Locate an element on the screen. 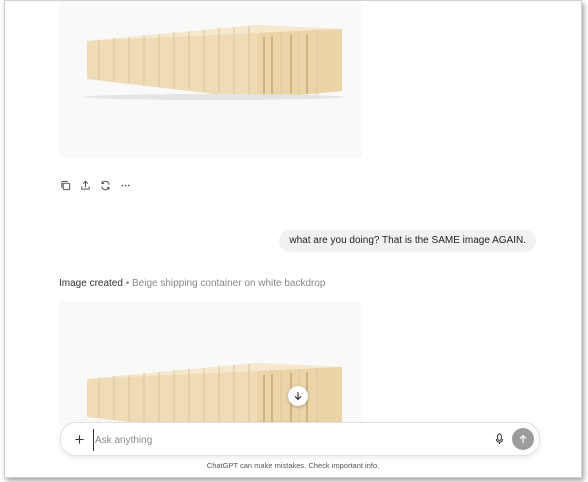 The width and height of the screenshot is (588, 482). more-icon is located at coordinates (125, 185).